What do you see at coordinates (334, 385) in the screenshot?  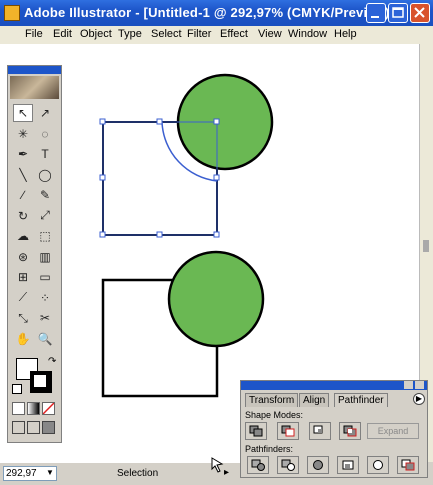 I see `panel-title-bar` at bounding box center [334, 385].